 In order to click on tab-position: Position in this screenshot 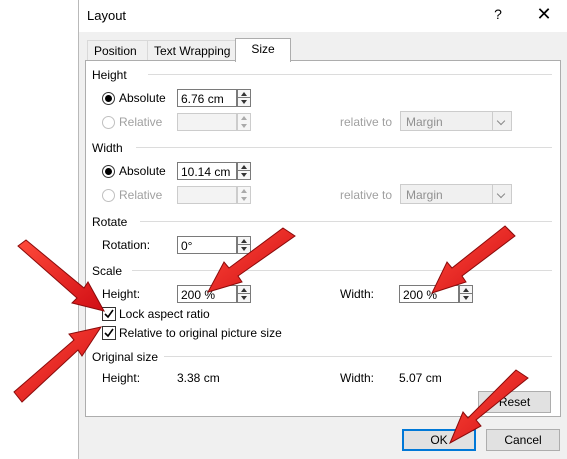, I will do `click(118, 50)`.